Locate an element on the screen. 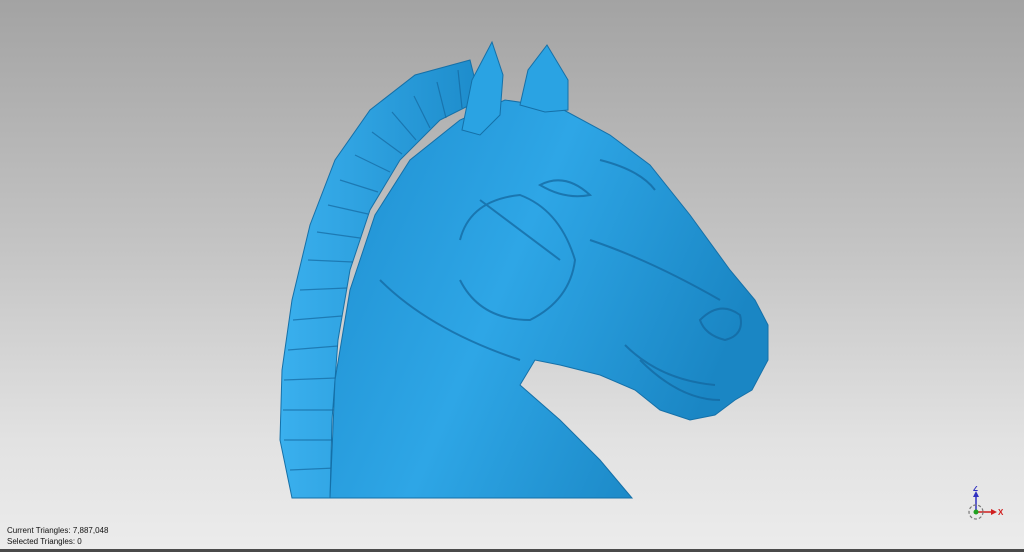 The image size is (1024, 552). x-axis-arrow is located at coordinates (994, 512).